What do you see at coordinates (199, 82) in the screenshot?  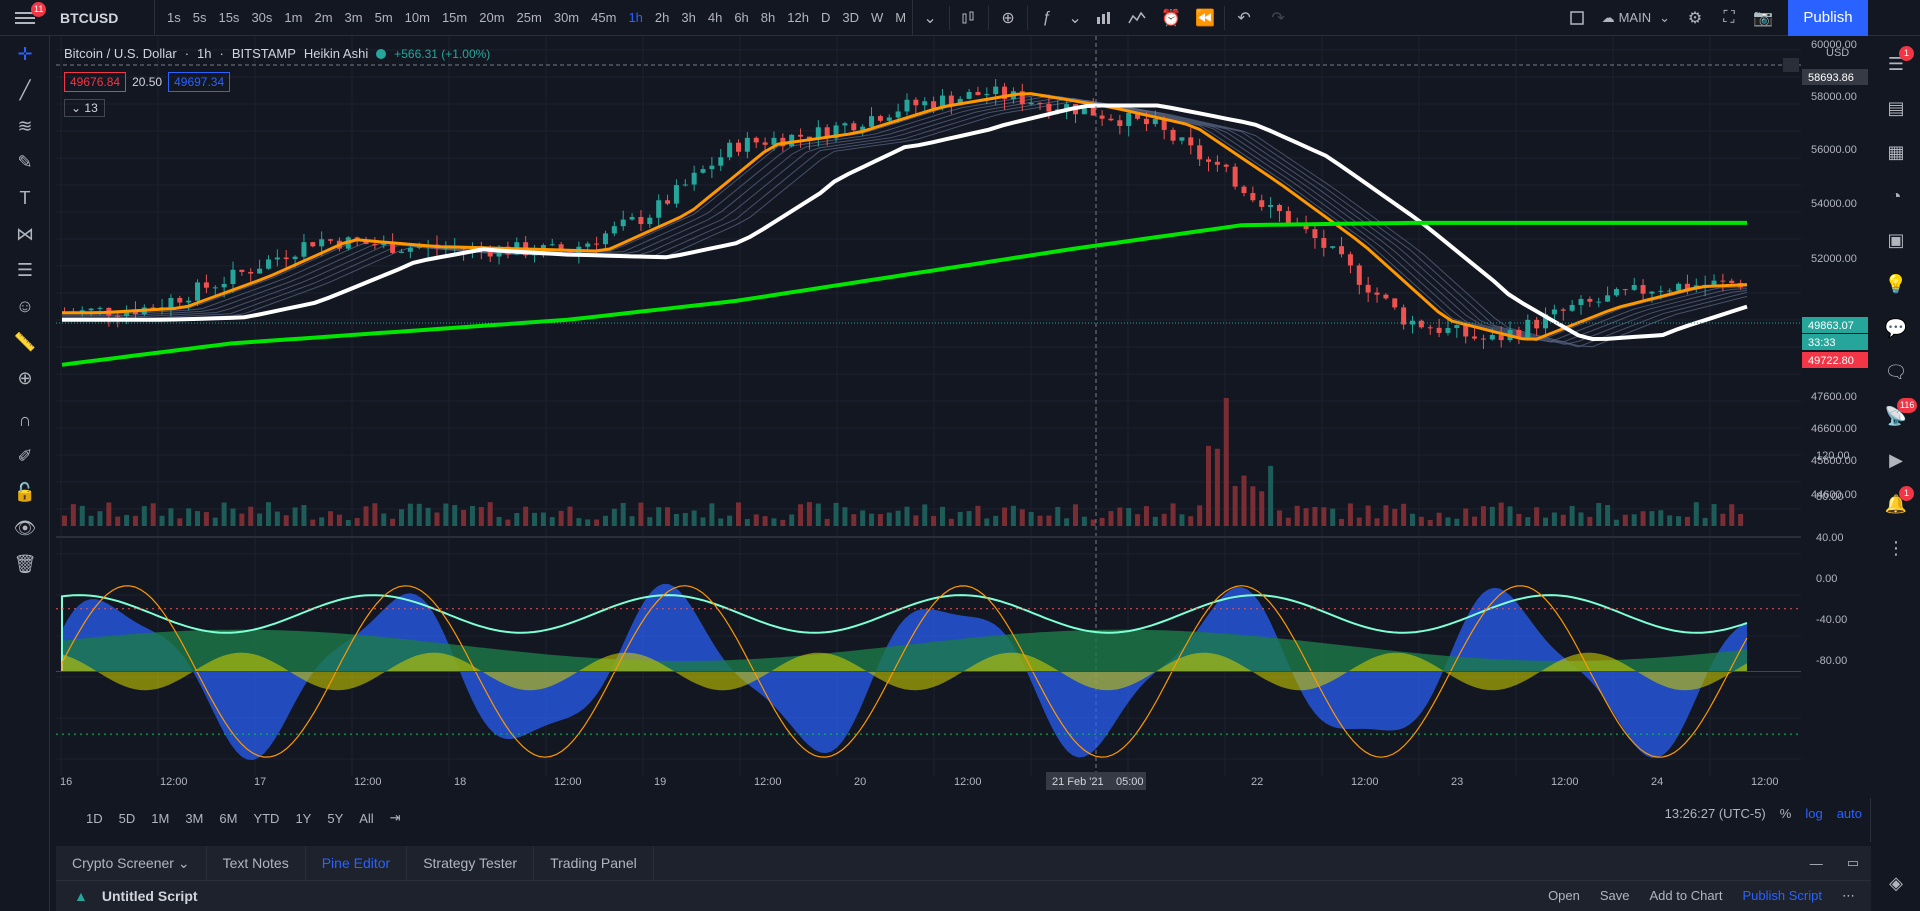 I see `buy-price-button: 49697.34` at bounding box center [199, 82].